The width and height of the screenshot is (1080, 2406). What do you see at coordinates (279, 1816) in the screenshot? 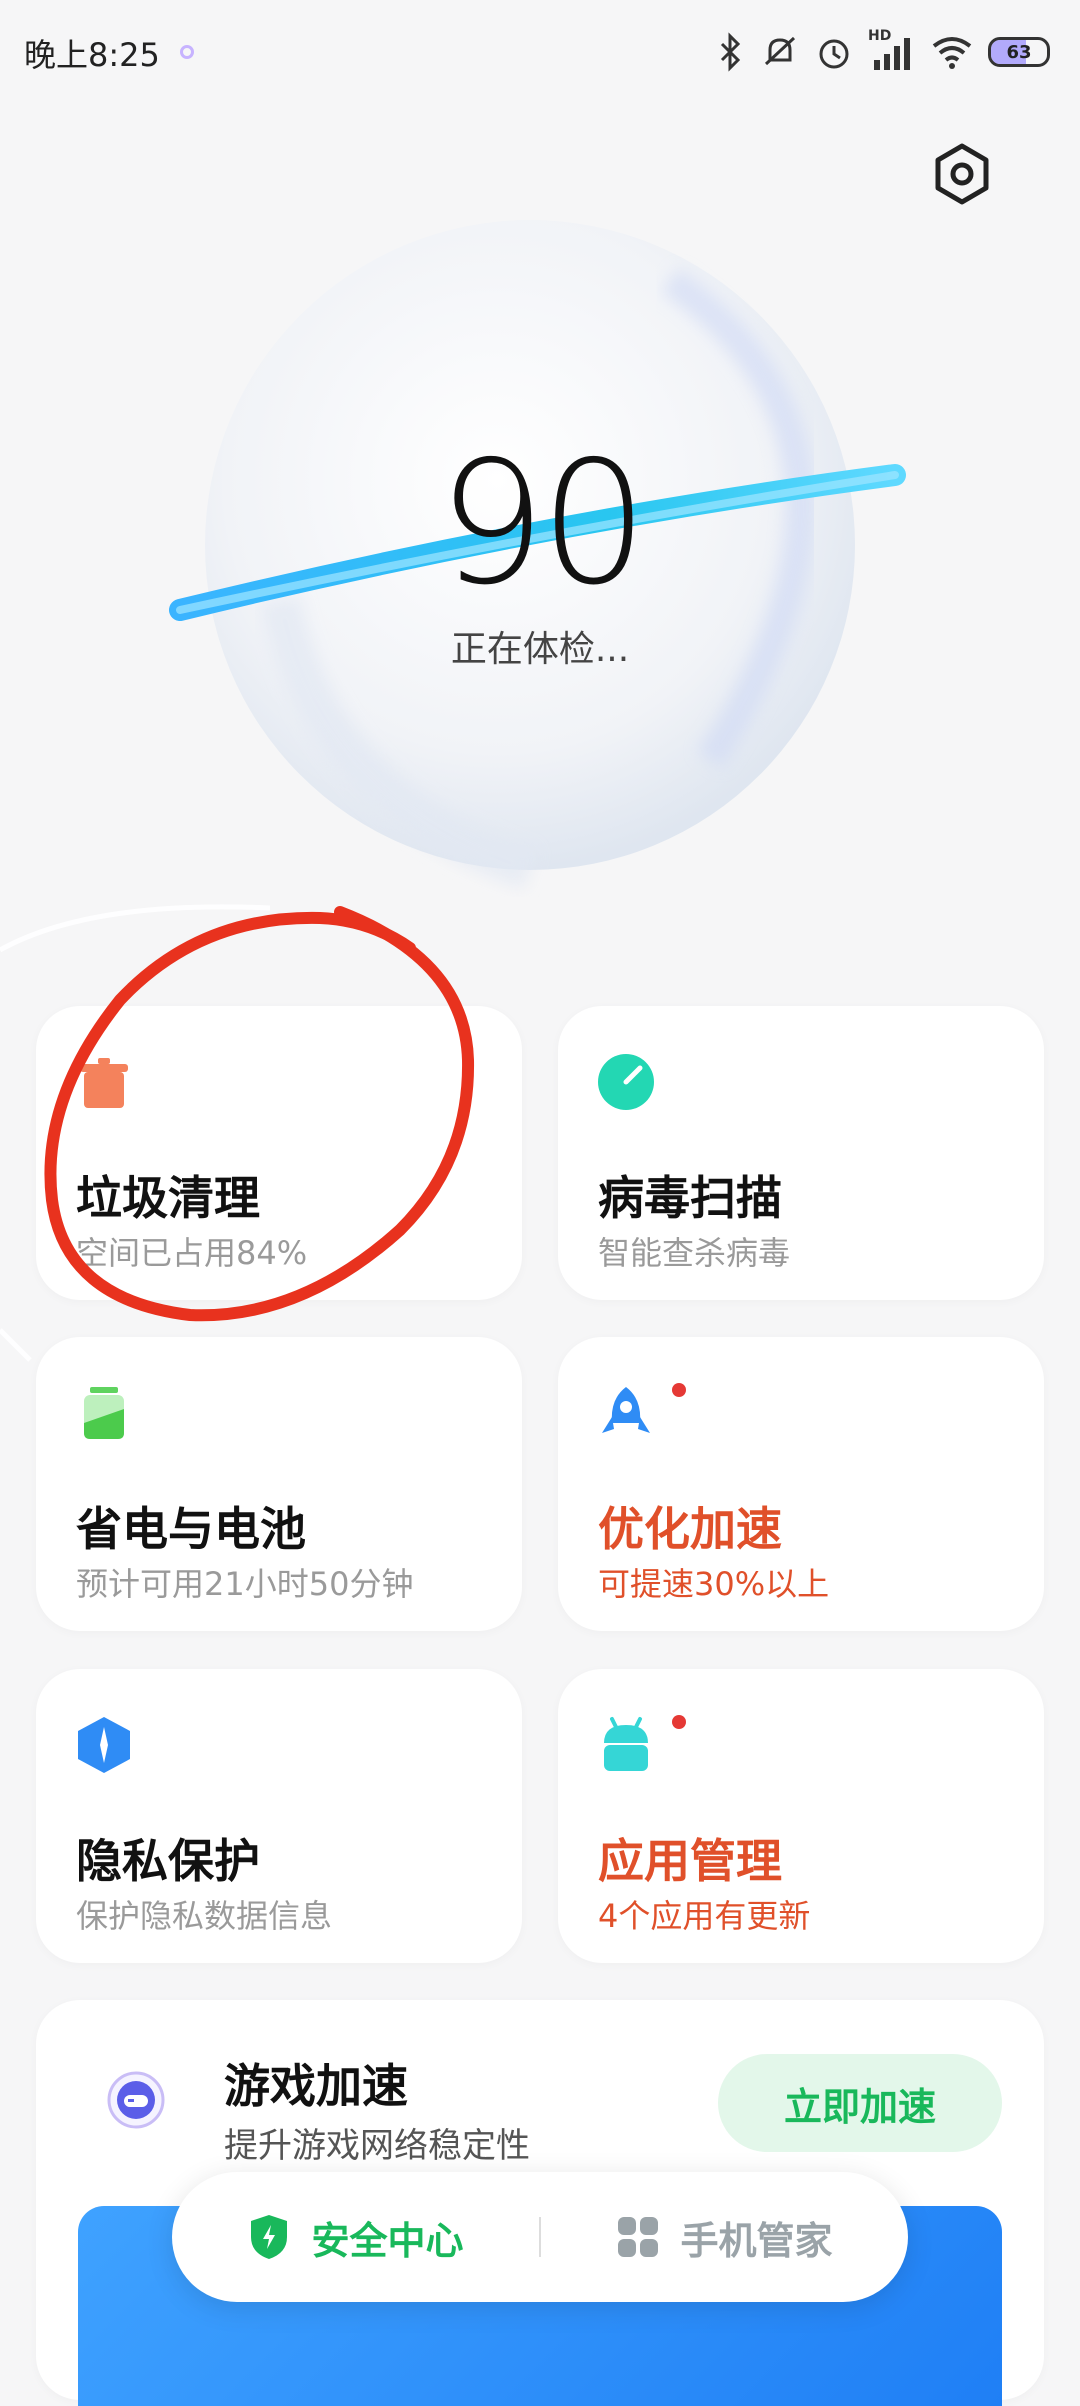
I see `privacy-card: 隐私保护 保护隐私数据信息` at bounding box center [279, 1816].